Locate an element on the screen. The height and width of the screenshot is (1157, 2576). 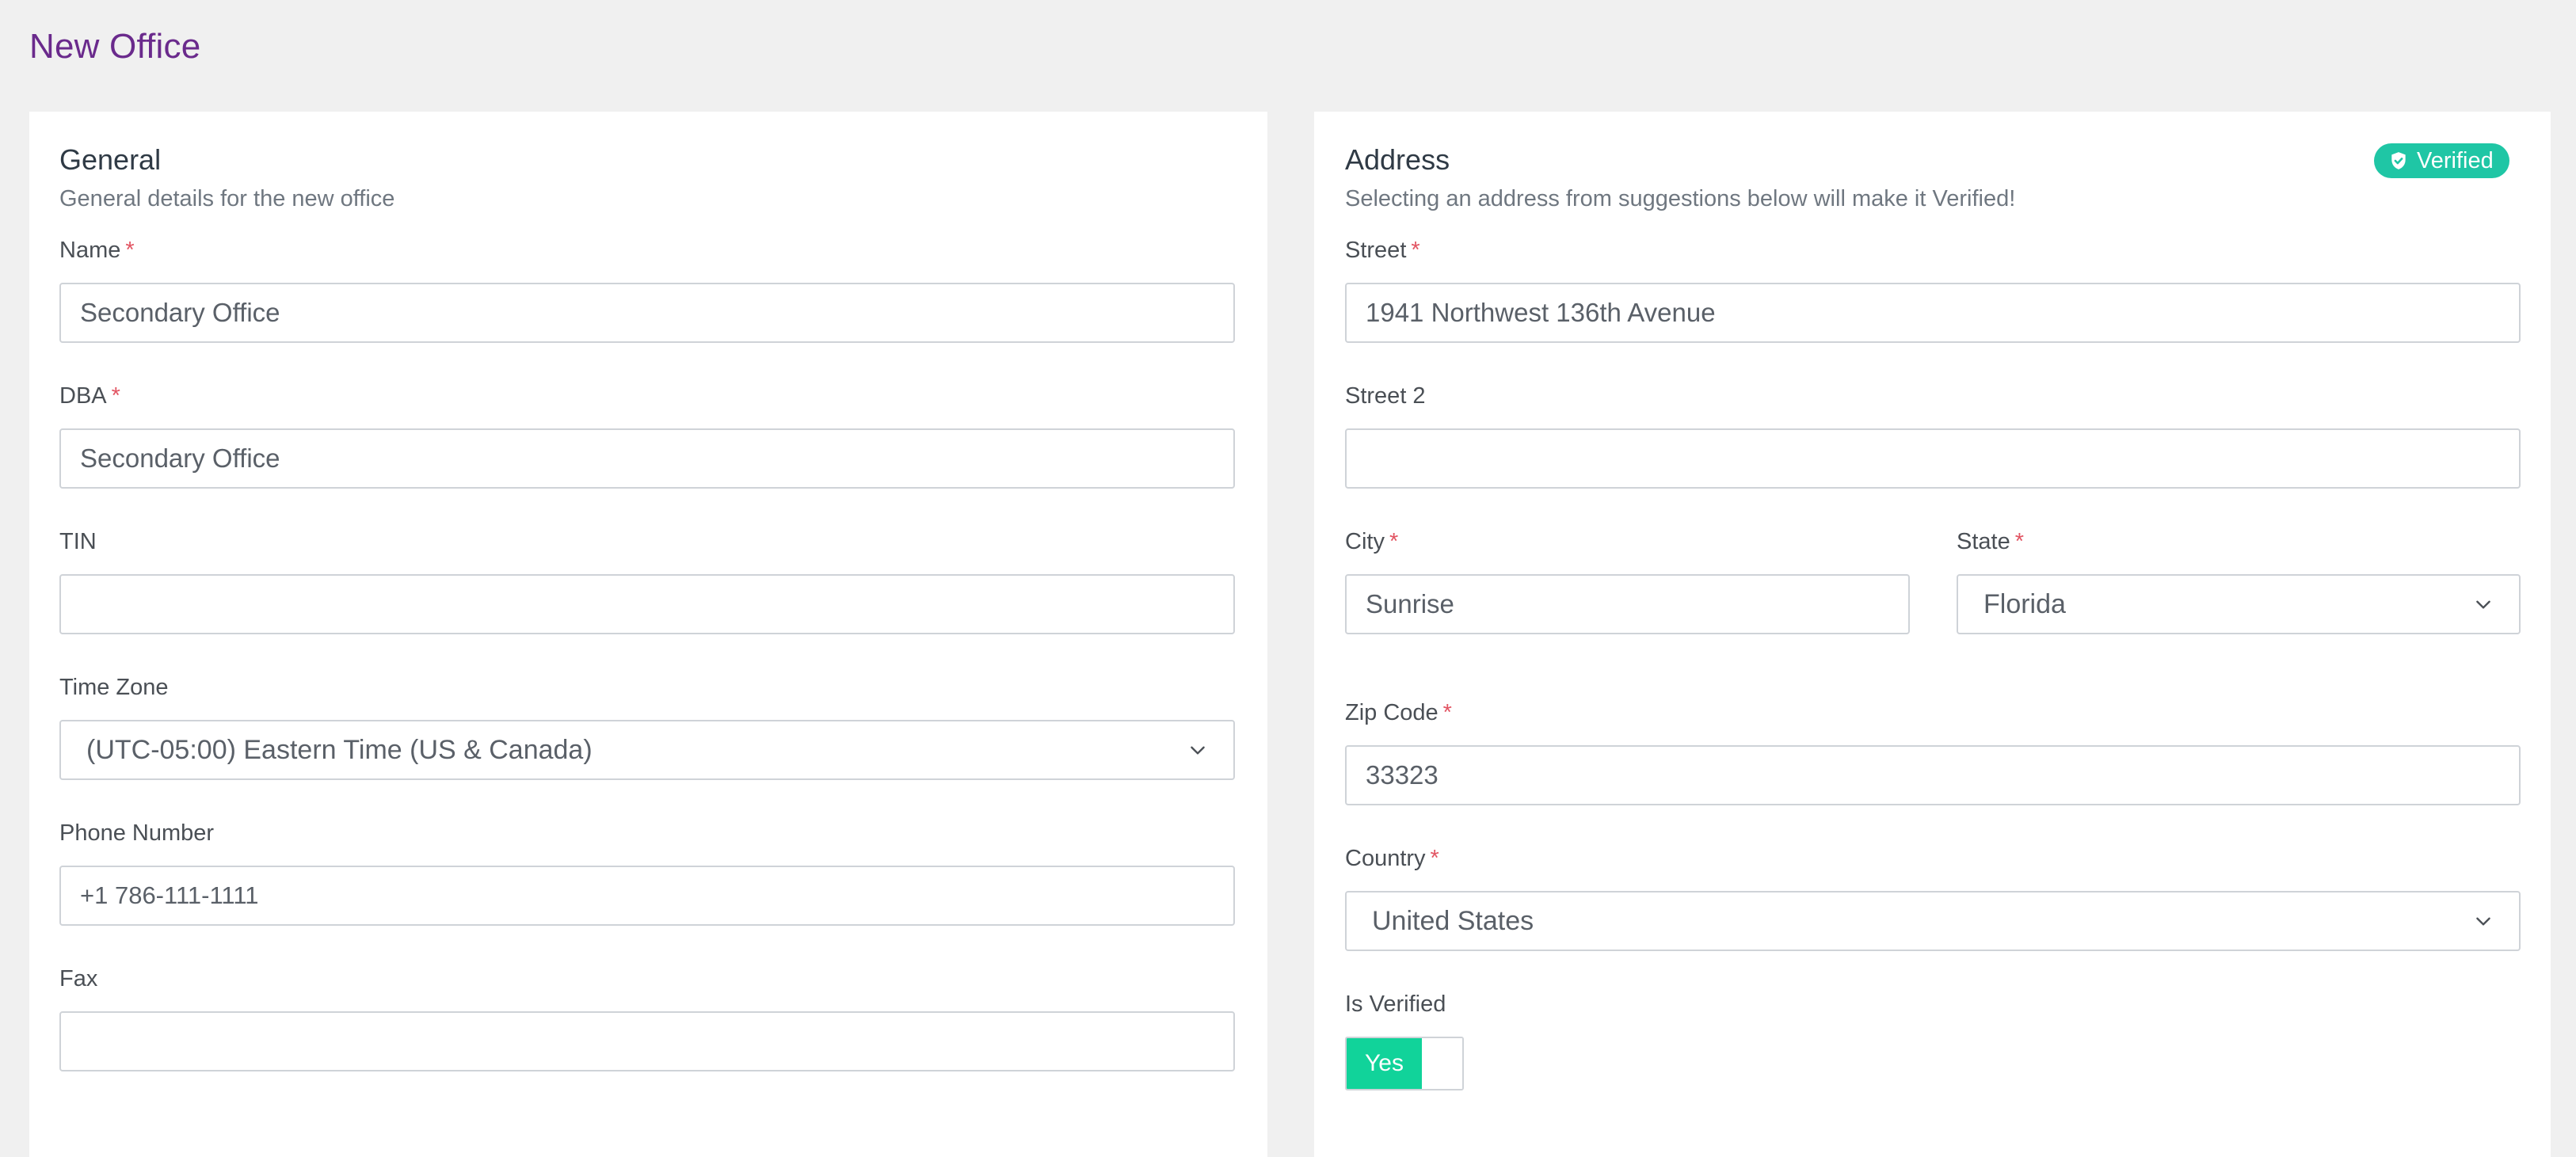
dba-label: DBA * is located at coordinates (89, 396).